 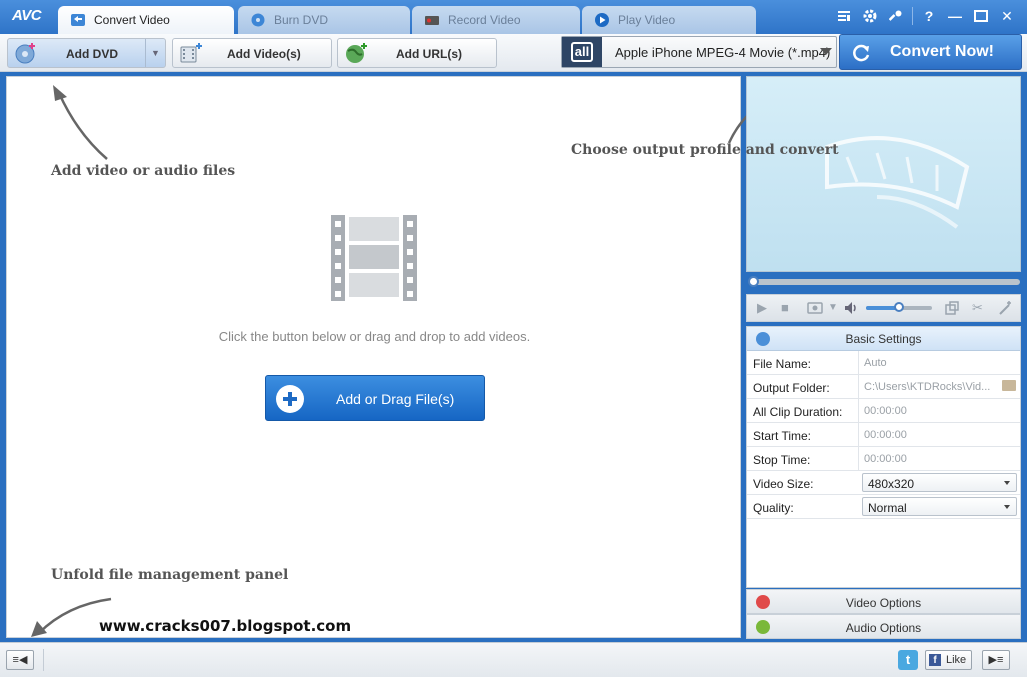 What do you see at coordinates (1009, 385) in the screenshot?
I see `folder-icon` at bounding box center [1009, 385].